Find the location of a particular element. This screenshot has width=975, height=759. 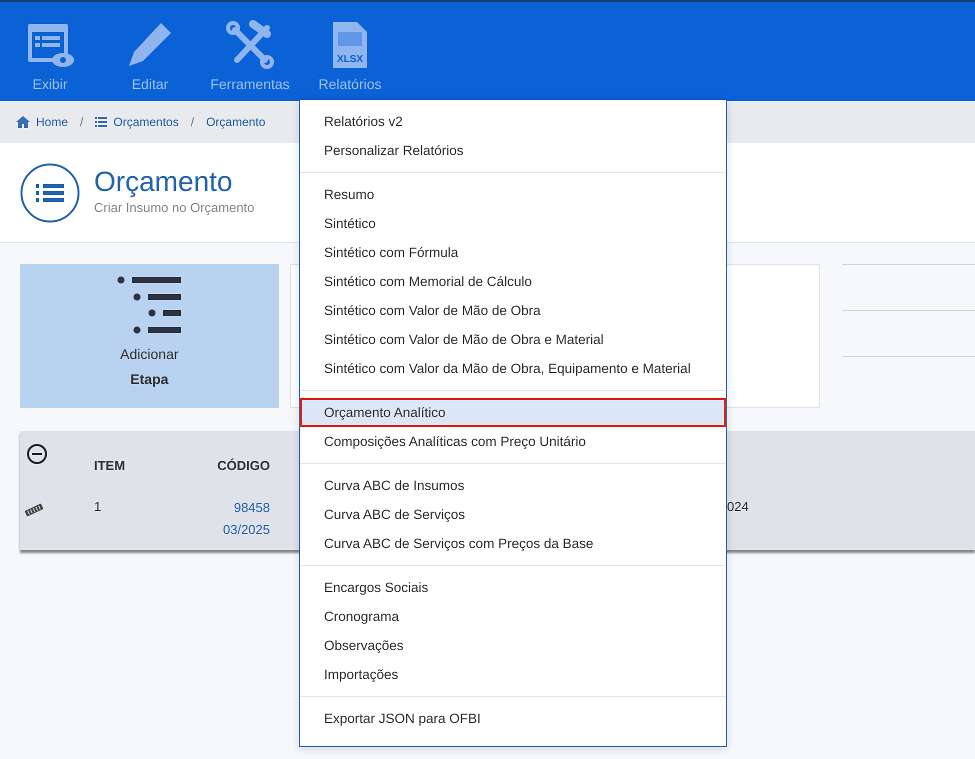

menu-item: Sintético com Valor da Mão de Obra, Equipamento e Material is located at coordinates (513, 368).